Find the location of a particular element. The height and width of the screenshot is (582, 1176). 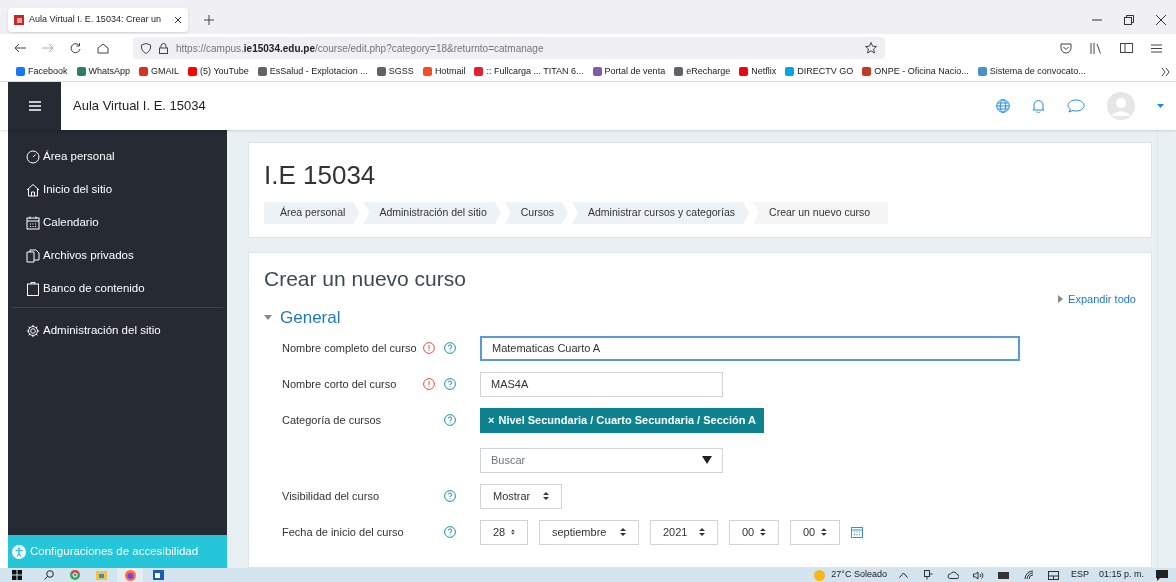

battery-icon is located at coordinates (1003, 575).